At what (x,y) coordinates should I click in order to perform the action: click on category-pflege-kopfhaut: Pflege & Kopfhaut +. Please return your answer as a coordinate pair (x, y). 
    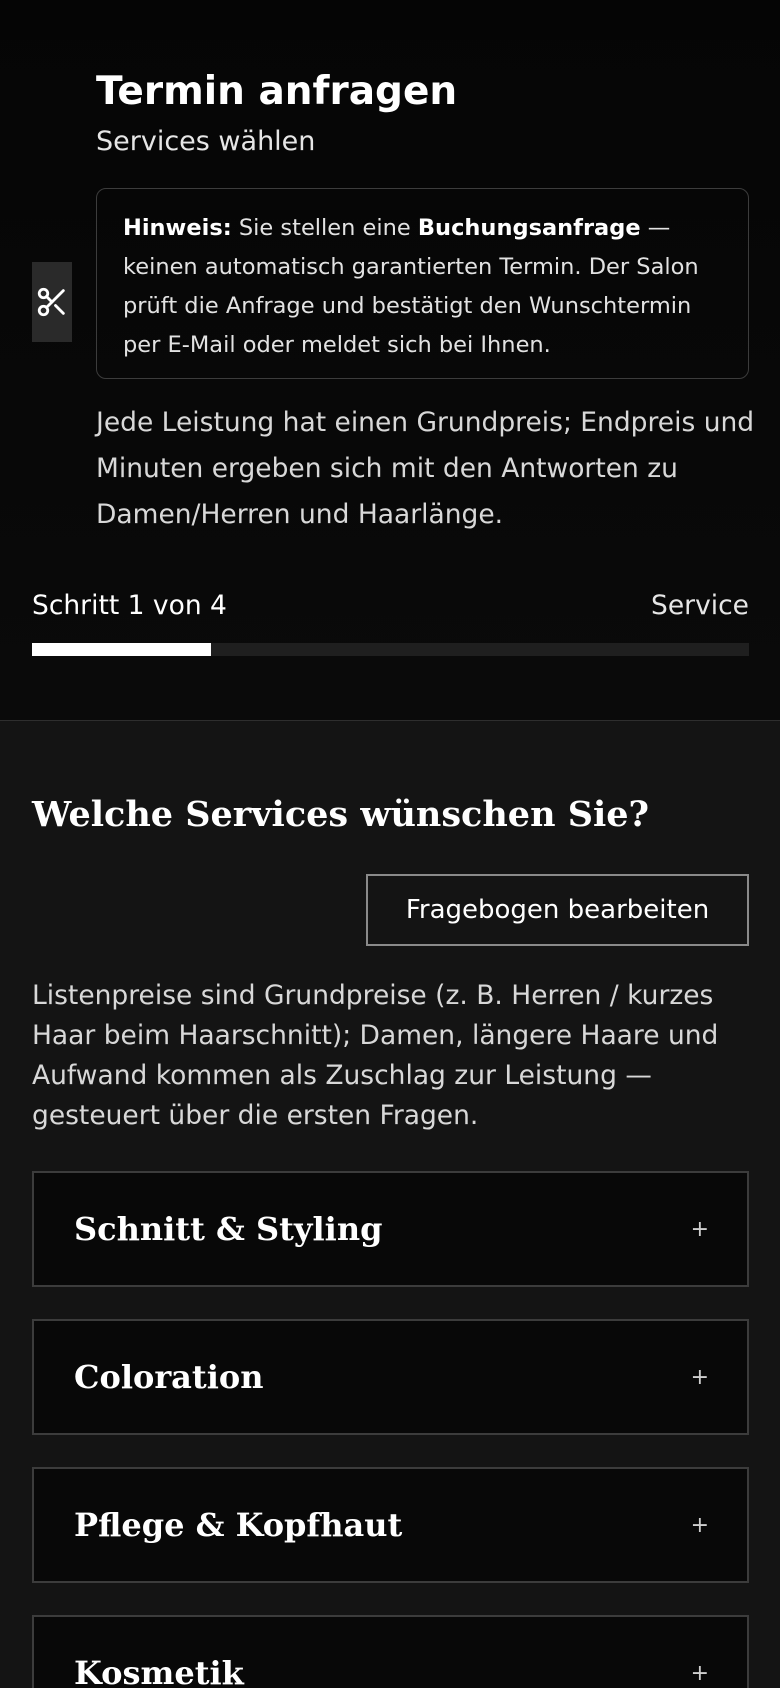
    Looking at the image, I should click on (390, 1525).